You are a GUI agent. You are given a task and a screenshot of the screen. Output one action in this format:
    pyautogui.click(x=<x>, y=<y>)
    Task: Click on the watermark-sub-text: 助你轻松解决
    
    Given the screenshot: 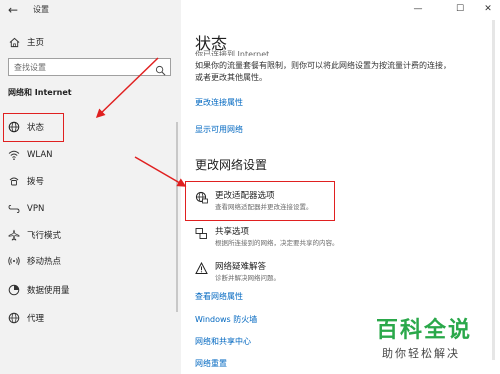 What is the action you would take?
    pyautogui.click(x=421, y=353)
    